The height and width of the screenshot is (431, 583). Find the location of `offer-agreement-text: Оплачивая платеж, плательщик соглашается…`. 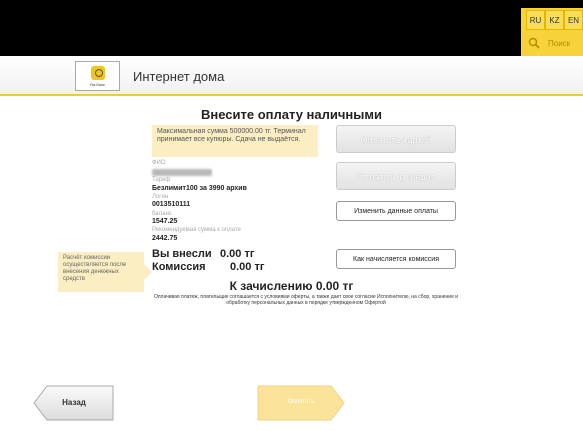

offer-agreement-text: Оплачивая платеж, плательщик соглашается… is located at coordinates (306, 300).